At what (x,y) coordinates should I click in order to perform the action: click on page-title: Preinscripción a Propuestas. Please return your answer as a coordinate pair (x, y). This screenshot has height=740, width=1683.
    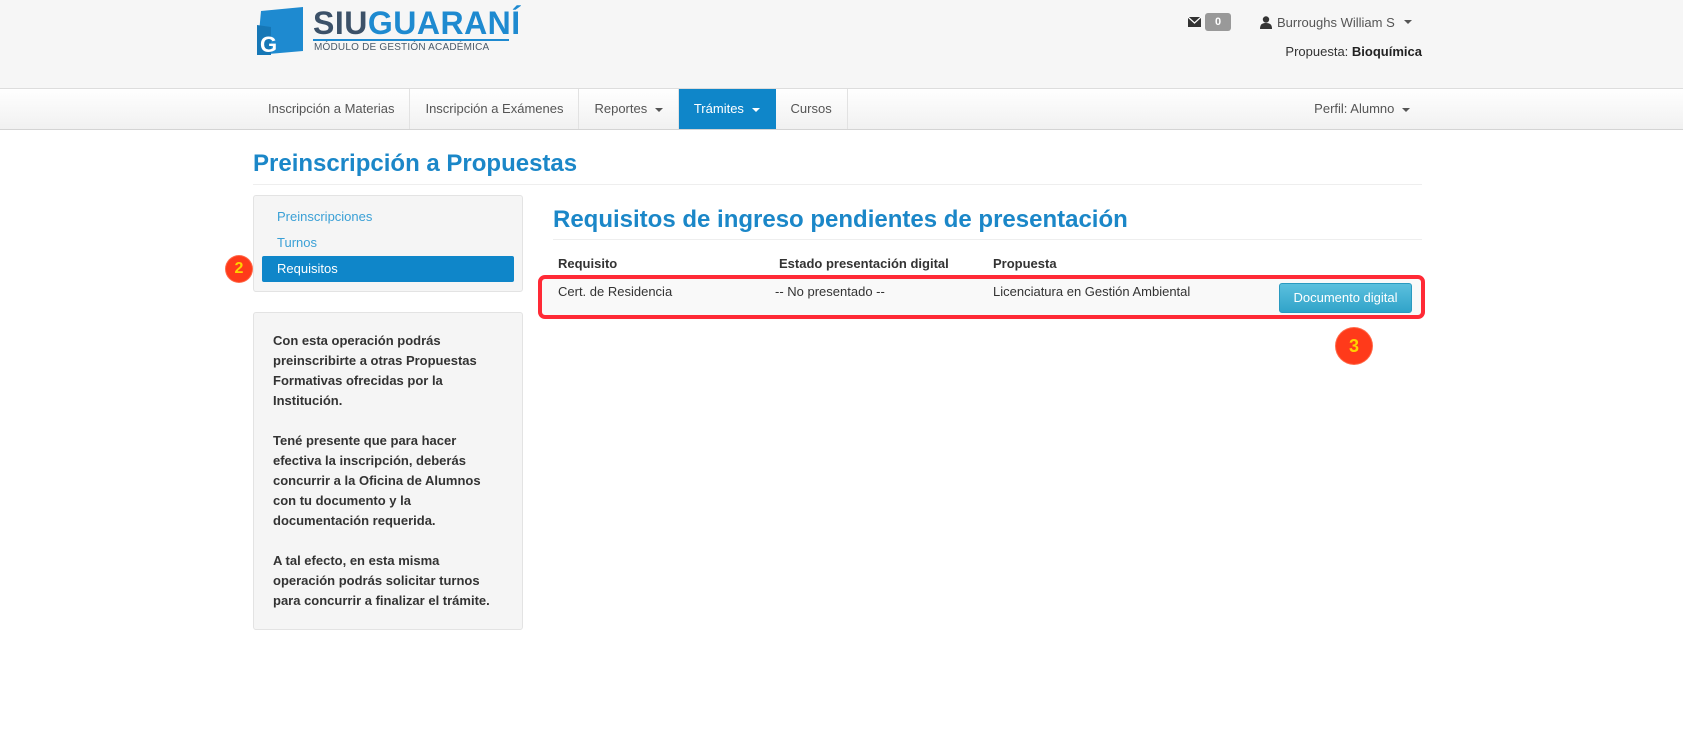
    Looking at the image, I should click on (415, 163).